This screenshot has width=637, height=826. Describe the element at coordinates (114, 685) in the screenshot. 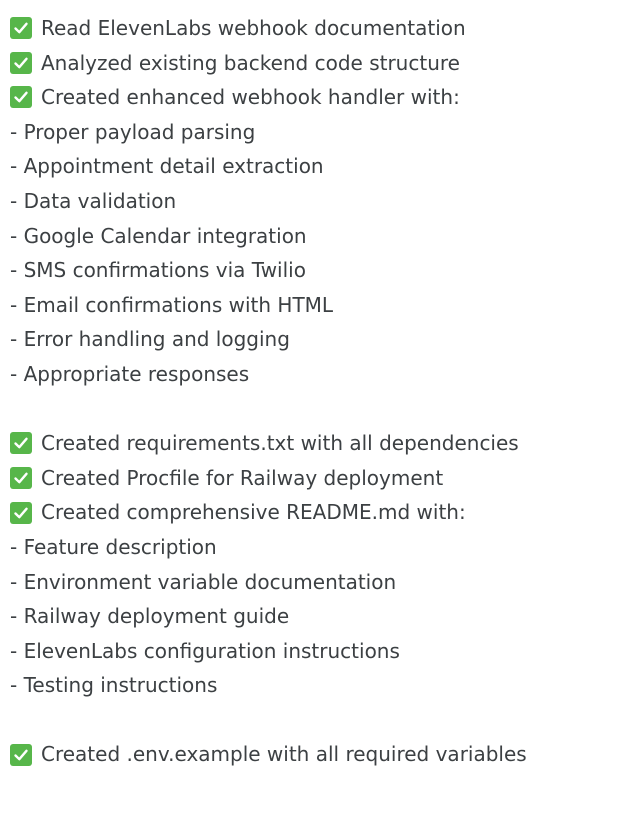

I see `list-item: - Testing instructions` at that location.